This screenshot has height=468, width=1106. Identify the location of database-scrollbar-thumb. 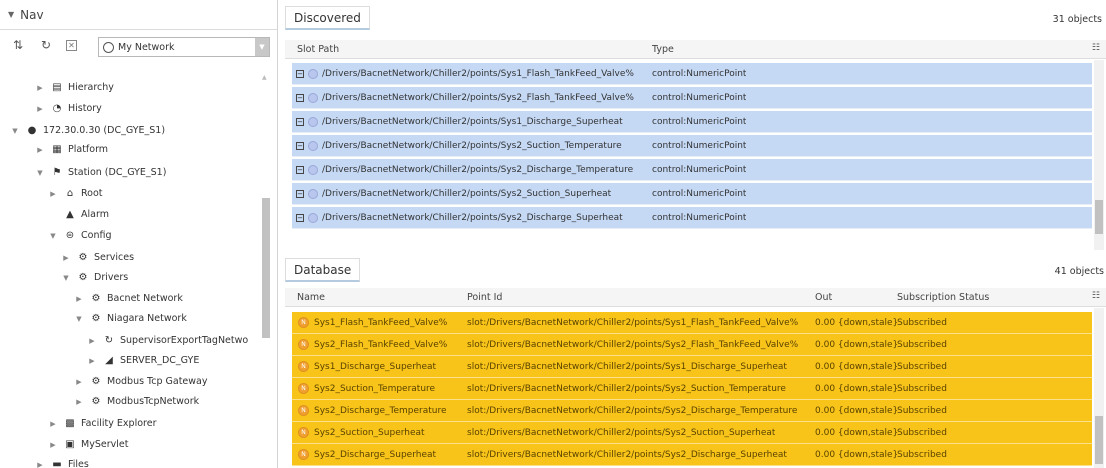
(1099, 440).